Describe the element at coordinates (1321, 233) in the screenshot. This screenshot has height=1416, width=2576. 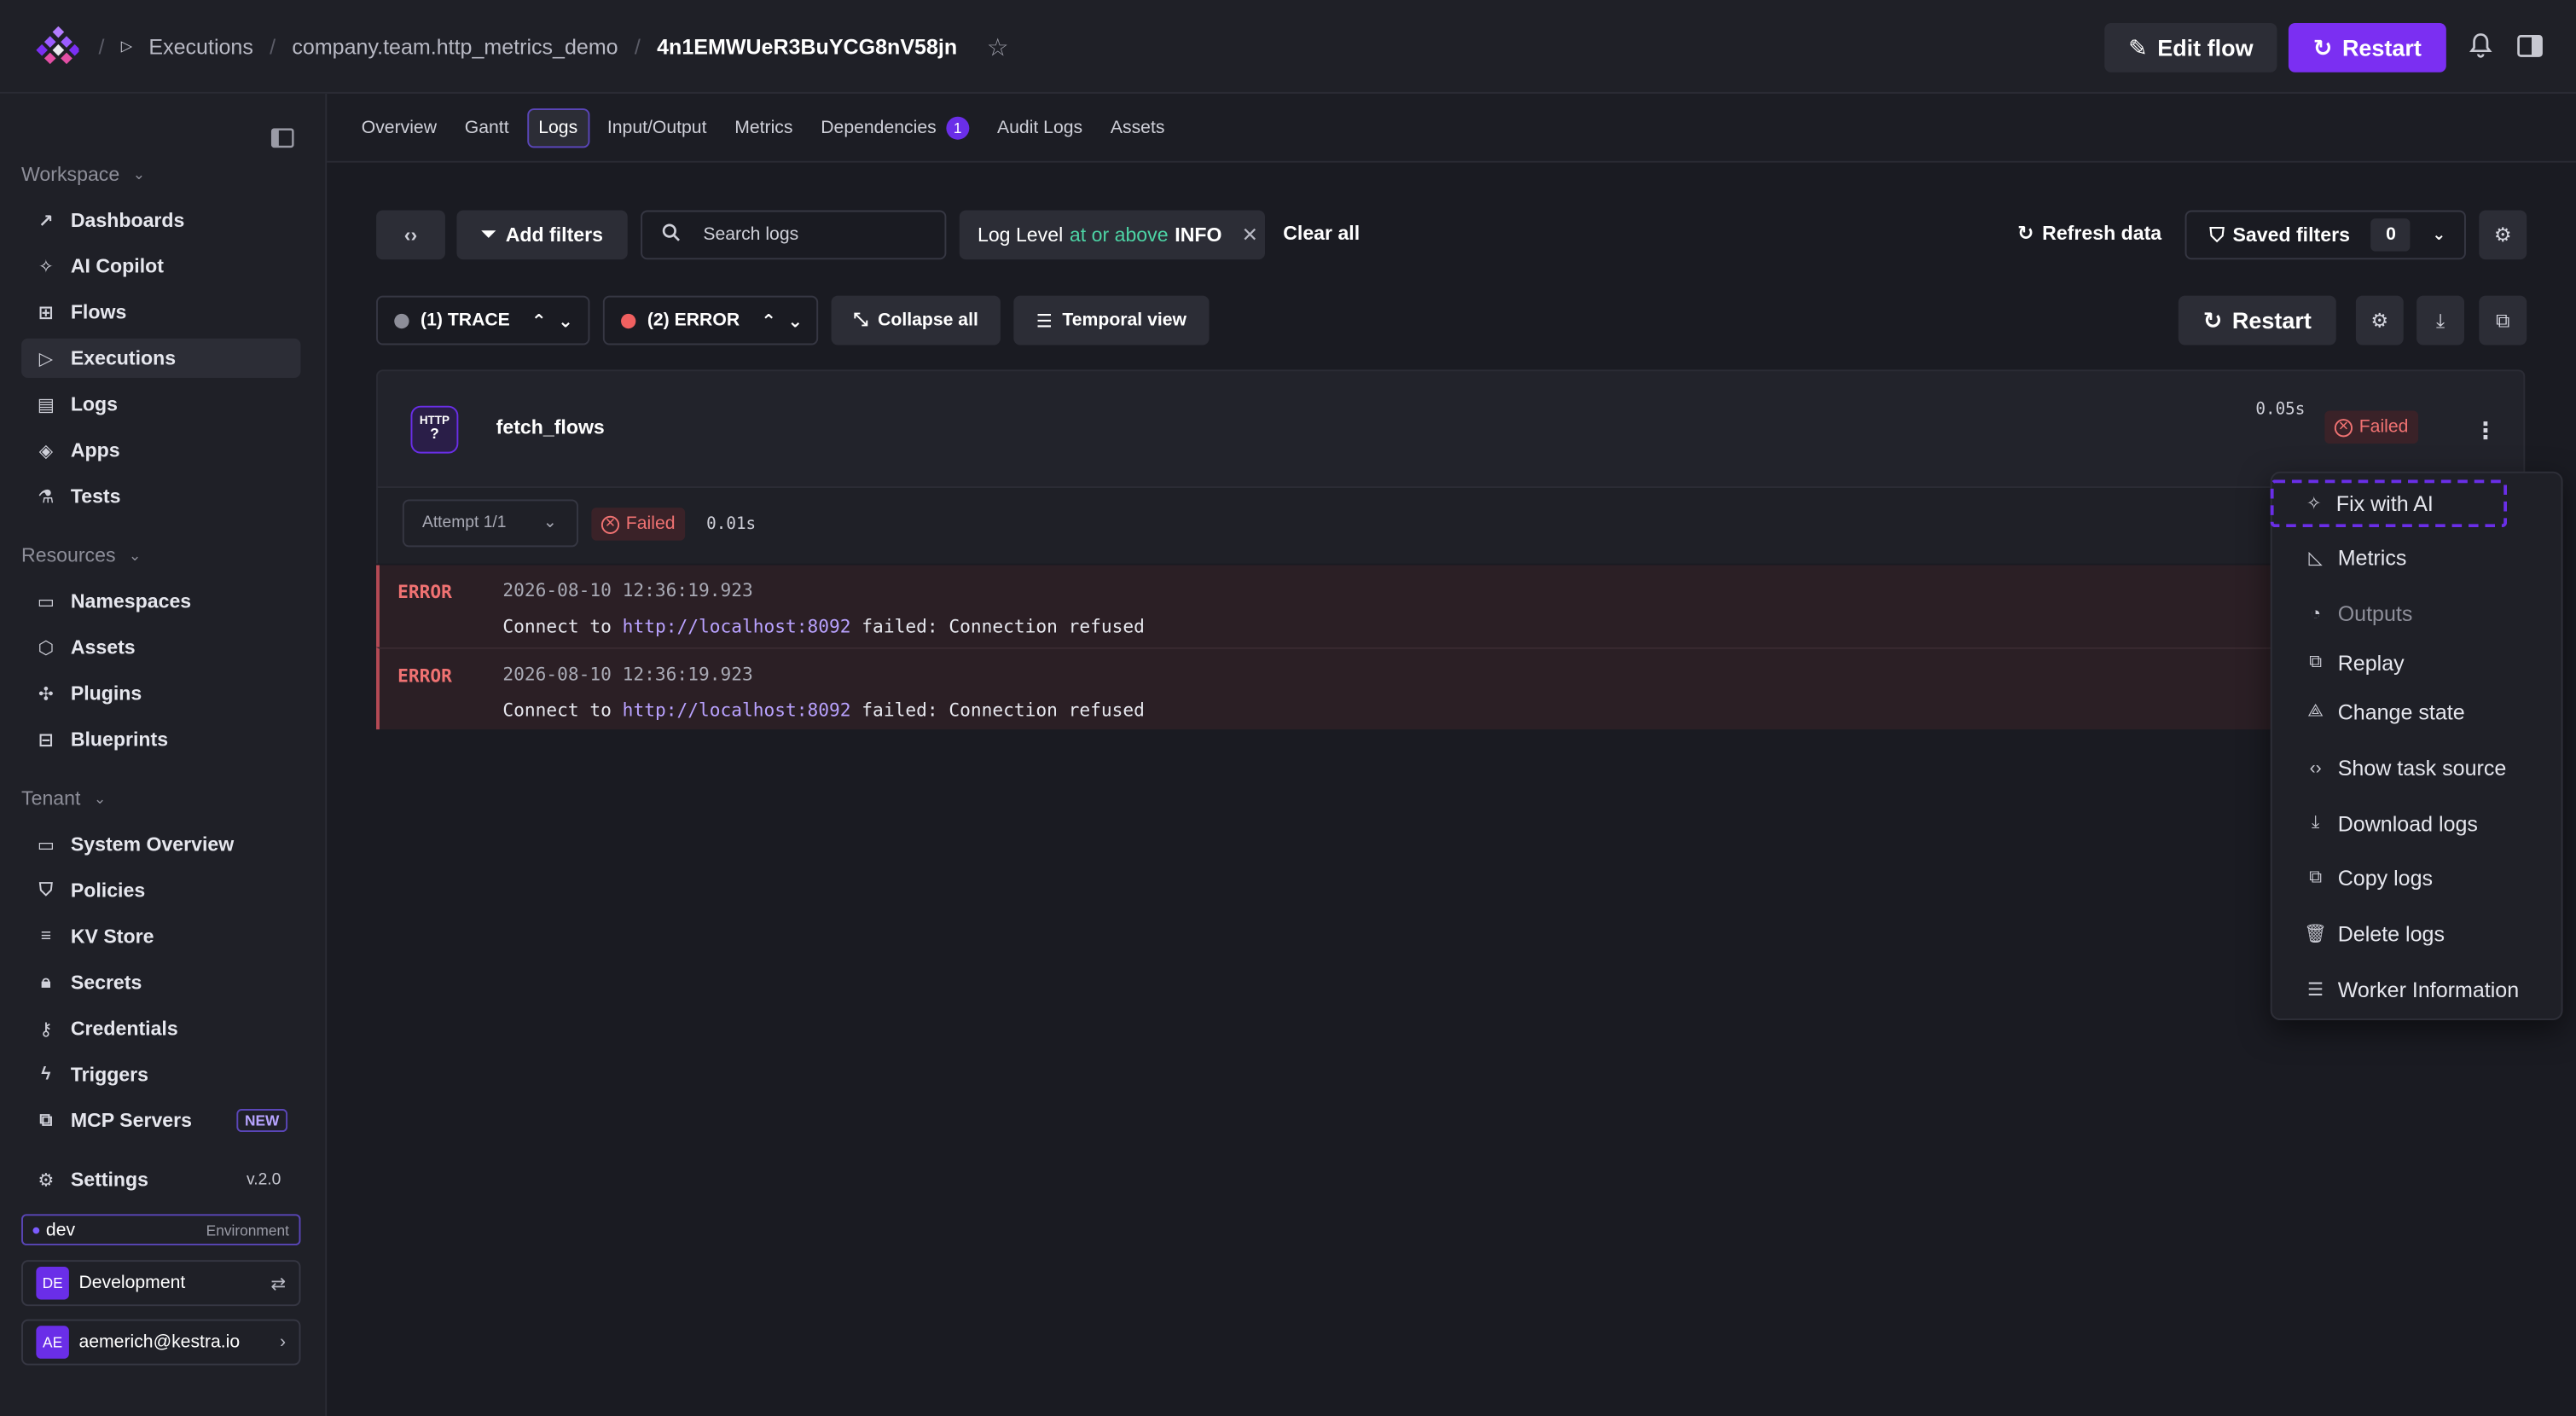
I see `clear-all-button: Clear all` at that location.